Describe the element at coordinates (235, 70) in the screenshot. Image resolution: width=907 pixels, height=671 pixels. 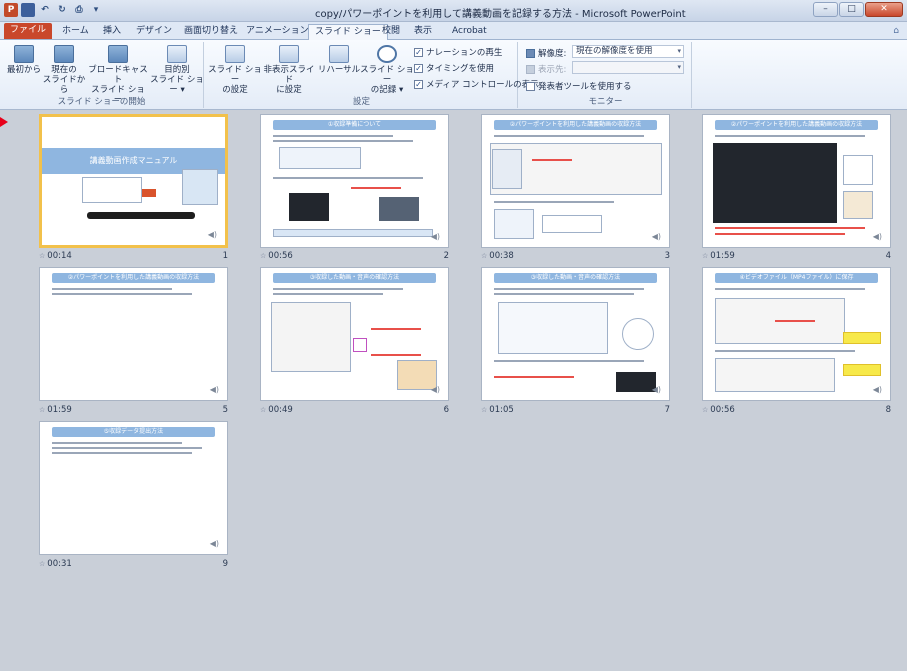
I see `setup-slideshow-button: スライド ショー の設定` at that location.